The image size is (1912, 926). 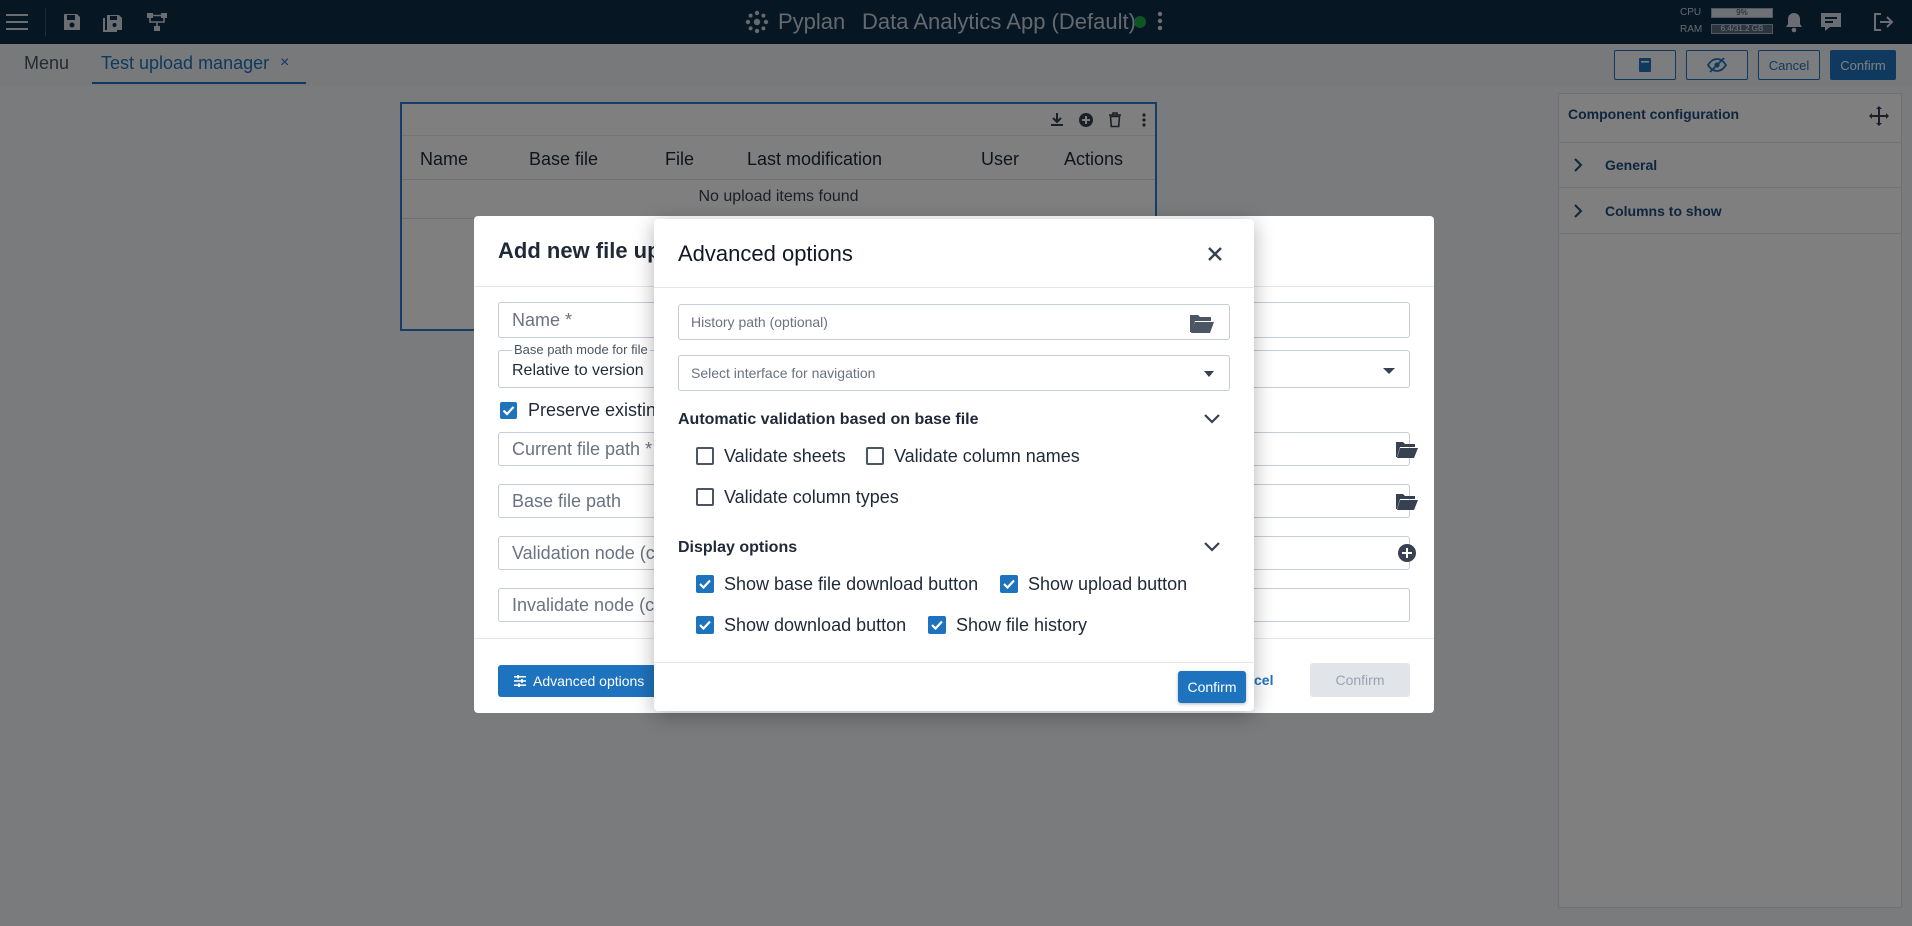 What do you see at coordinates (705, 584) in the screenshot?
I see `show-base-file-download-checkbox` at bounding box center [705, 584].